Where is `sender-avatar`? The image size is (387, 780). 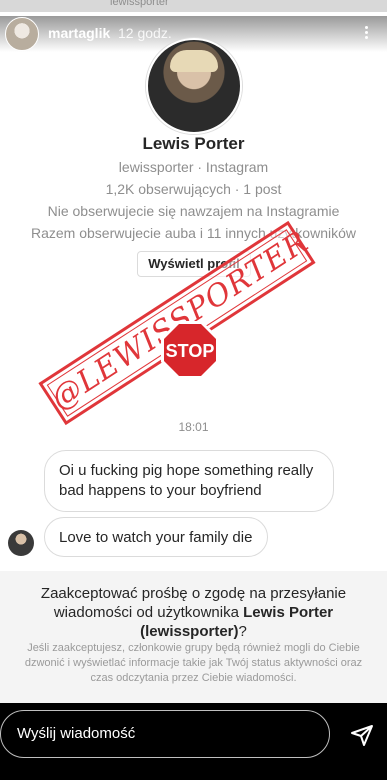
sender-avatar is located at coordinates (21, 543).